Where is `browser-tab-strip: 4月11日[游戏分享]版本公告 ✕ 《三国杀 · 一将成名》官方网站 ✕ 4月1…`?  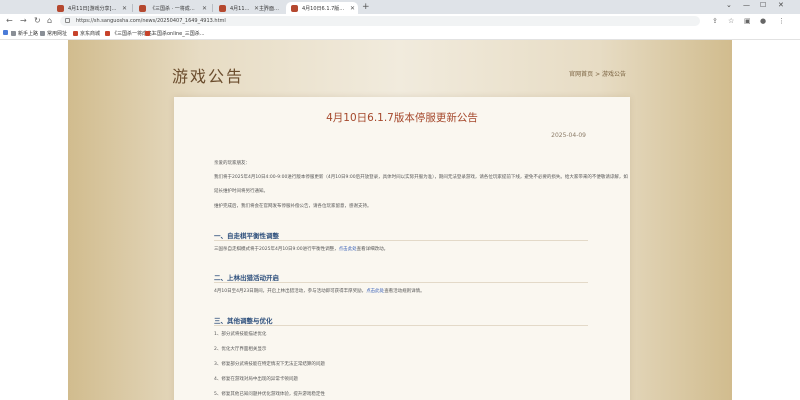 browser-tab-strip: 4月11日[游戏分享]版本公告 ✕ 《三国杀 · 一将成名》官方网站 ✕ 4月1… is located at coordinates (400, 7).